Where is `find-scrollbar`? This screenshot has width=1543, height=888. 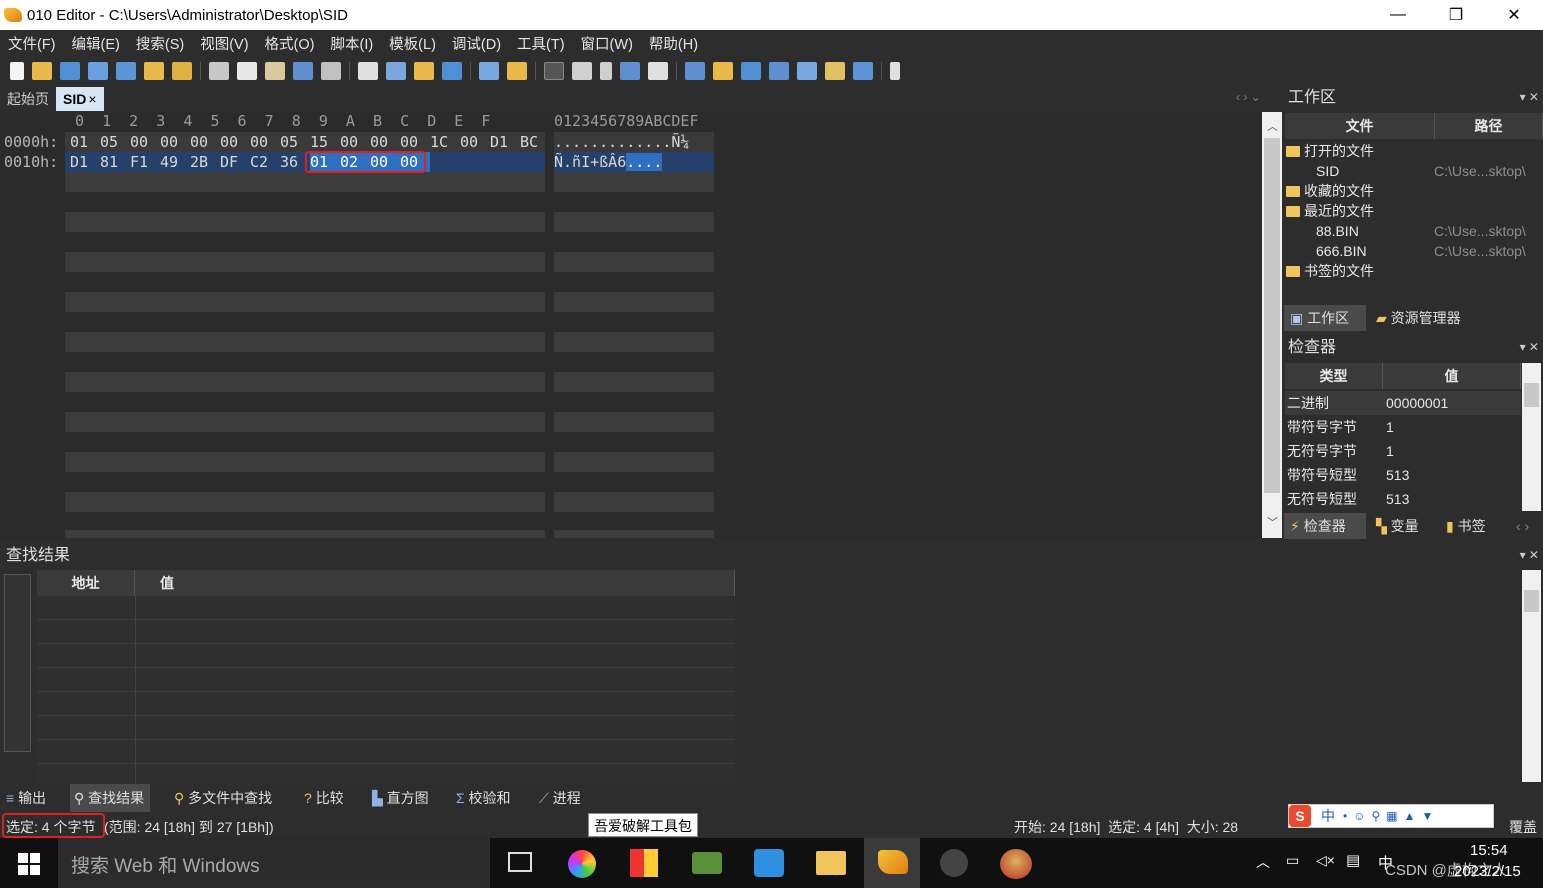 find-scrollbar is located at coordinates (1531, 676).